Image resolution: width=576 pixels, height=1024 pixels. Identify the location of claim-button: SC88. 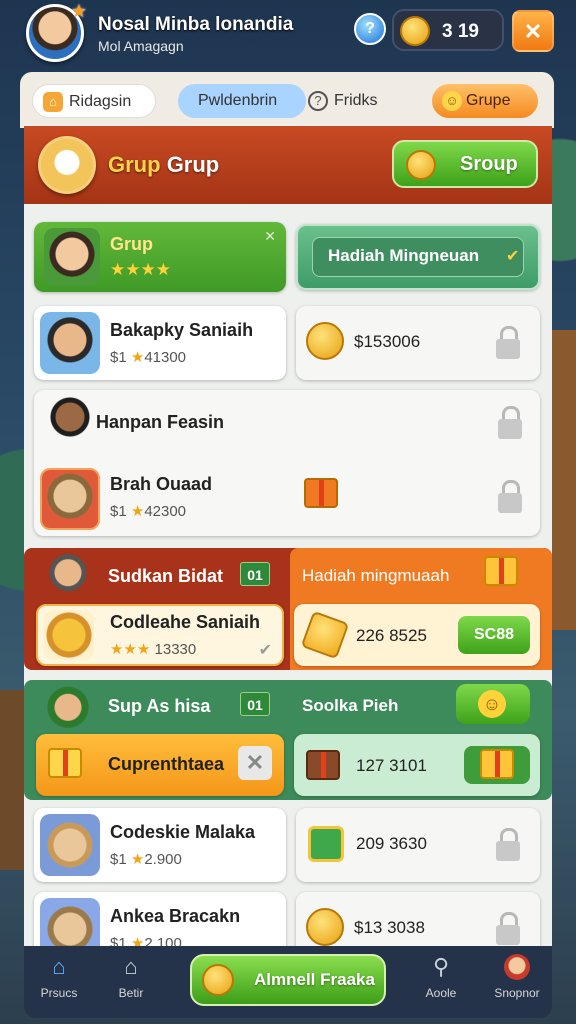
(494, 635).